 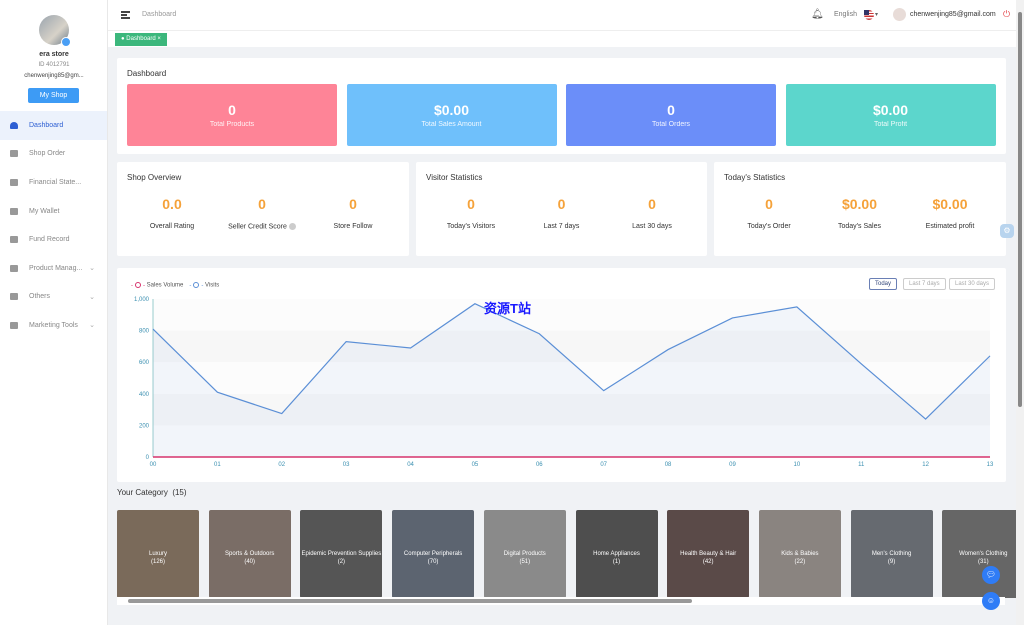 I want to click on category-tile: Health Beauty & Hair (42), so click(x=708, y=554).